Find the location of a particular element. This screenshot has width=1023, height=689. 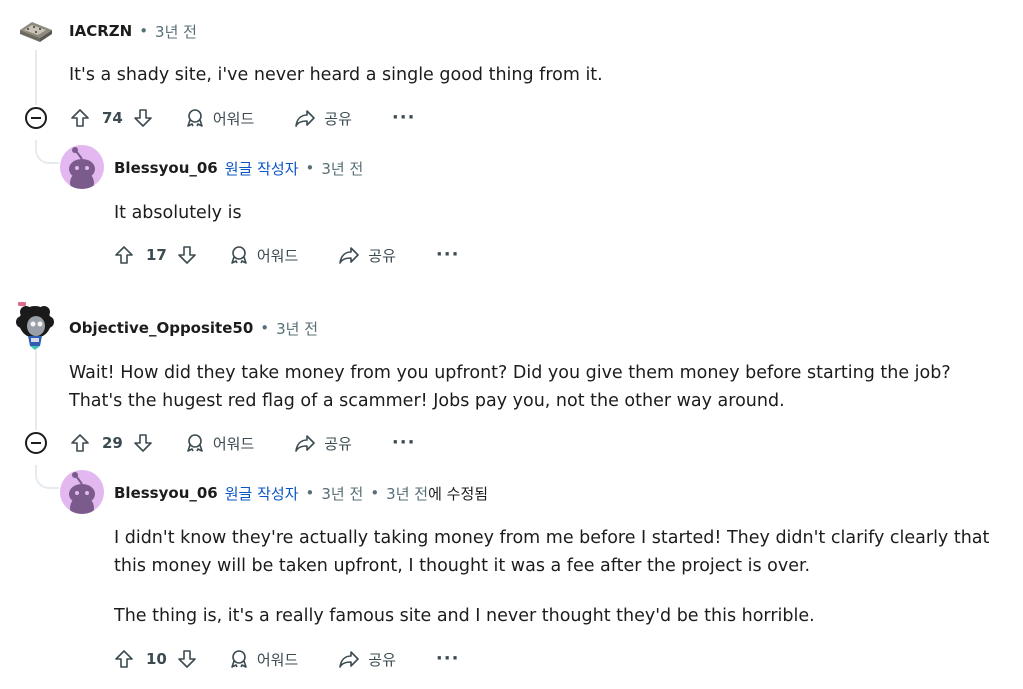

vote-score: 74 is located at coordinates (112, 118).